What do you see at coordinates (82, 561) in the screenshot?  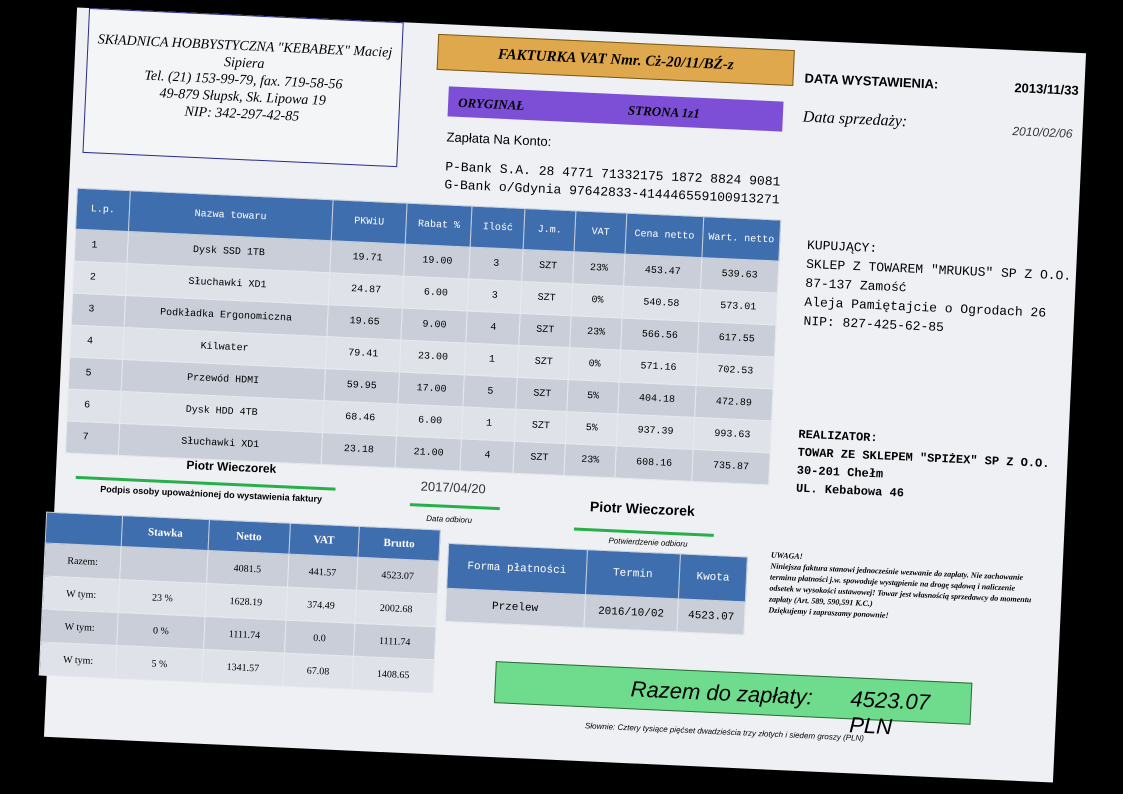 I see `summary-cell: Razem:` at bounding box center [82, 561].